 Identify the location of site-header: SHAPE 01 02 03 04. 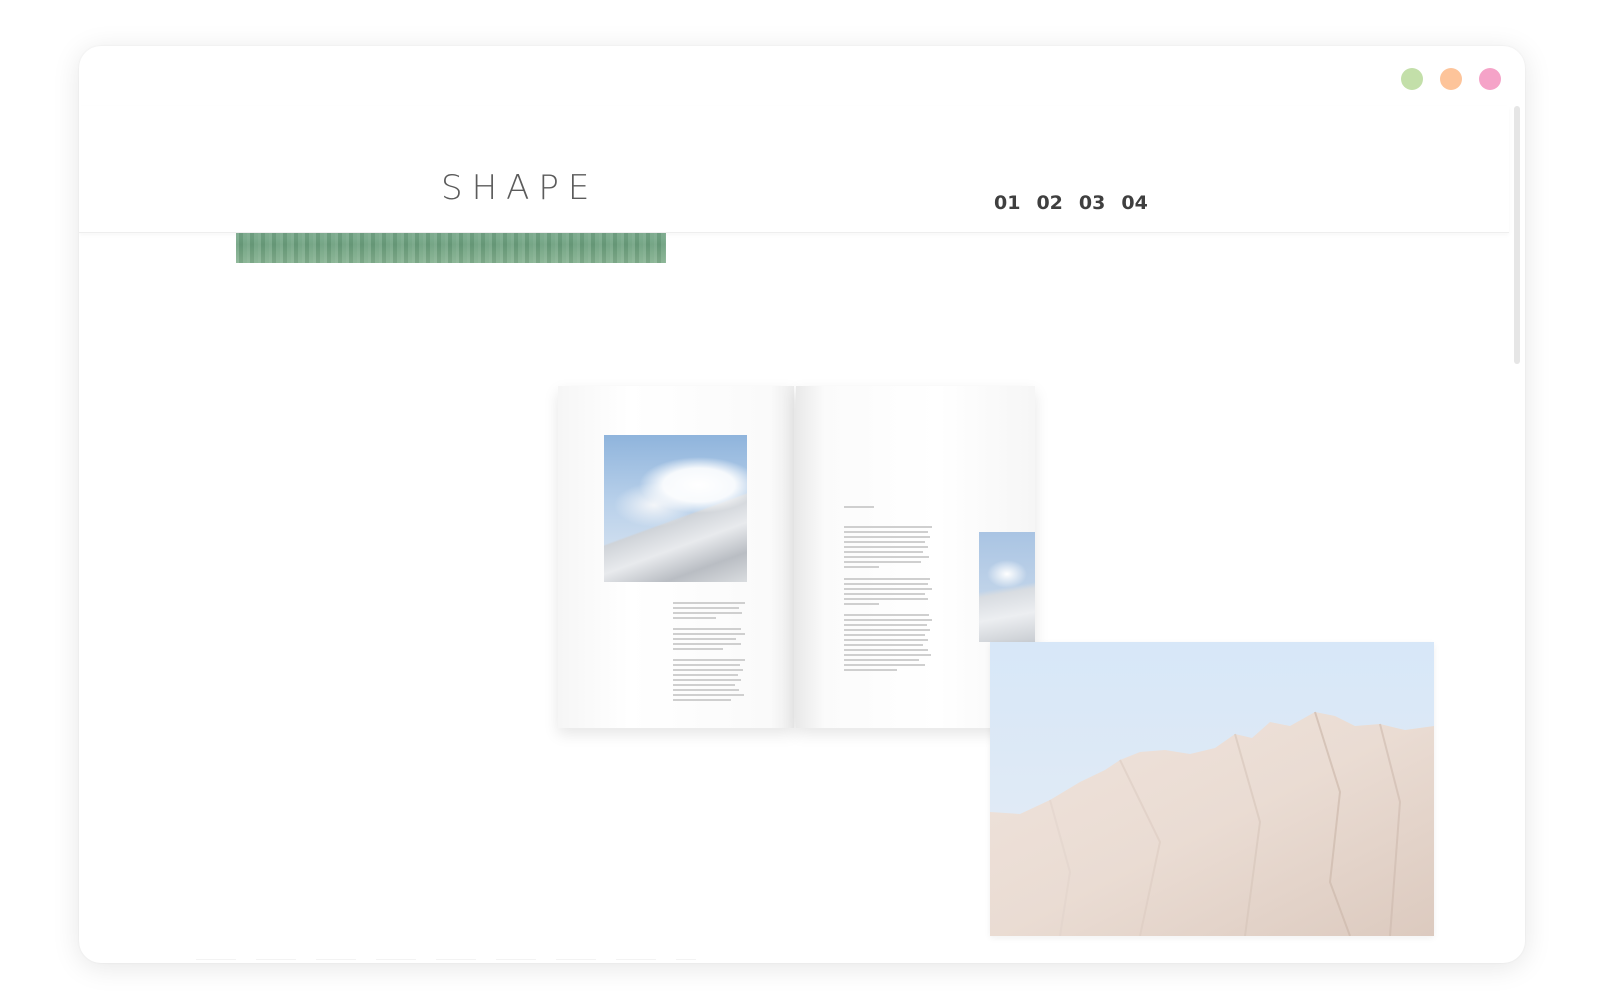
(794, 169).